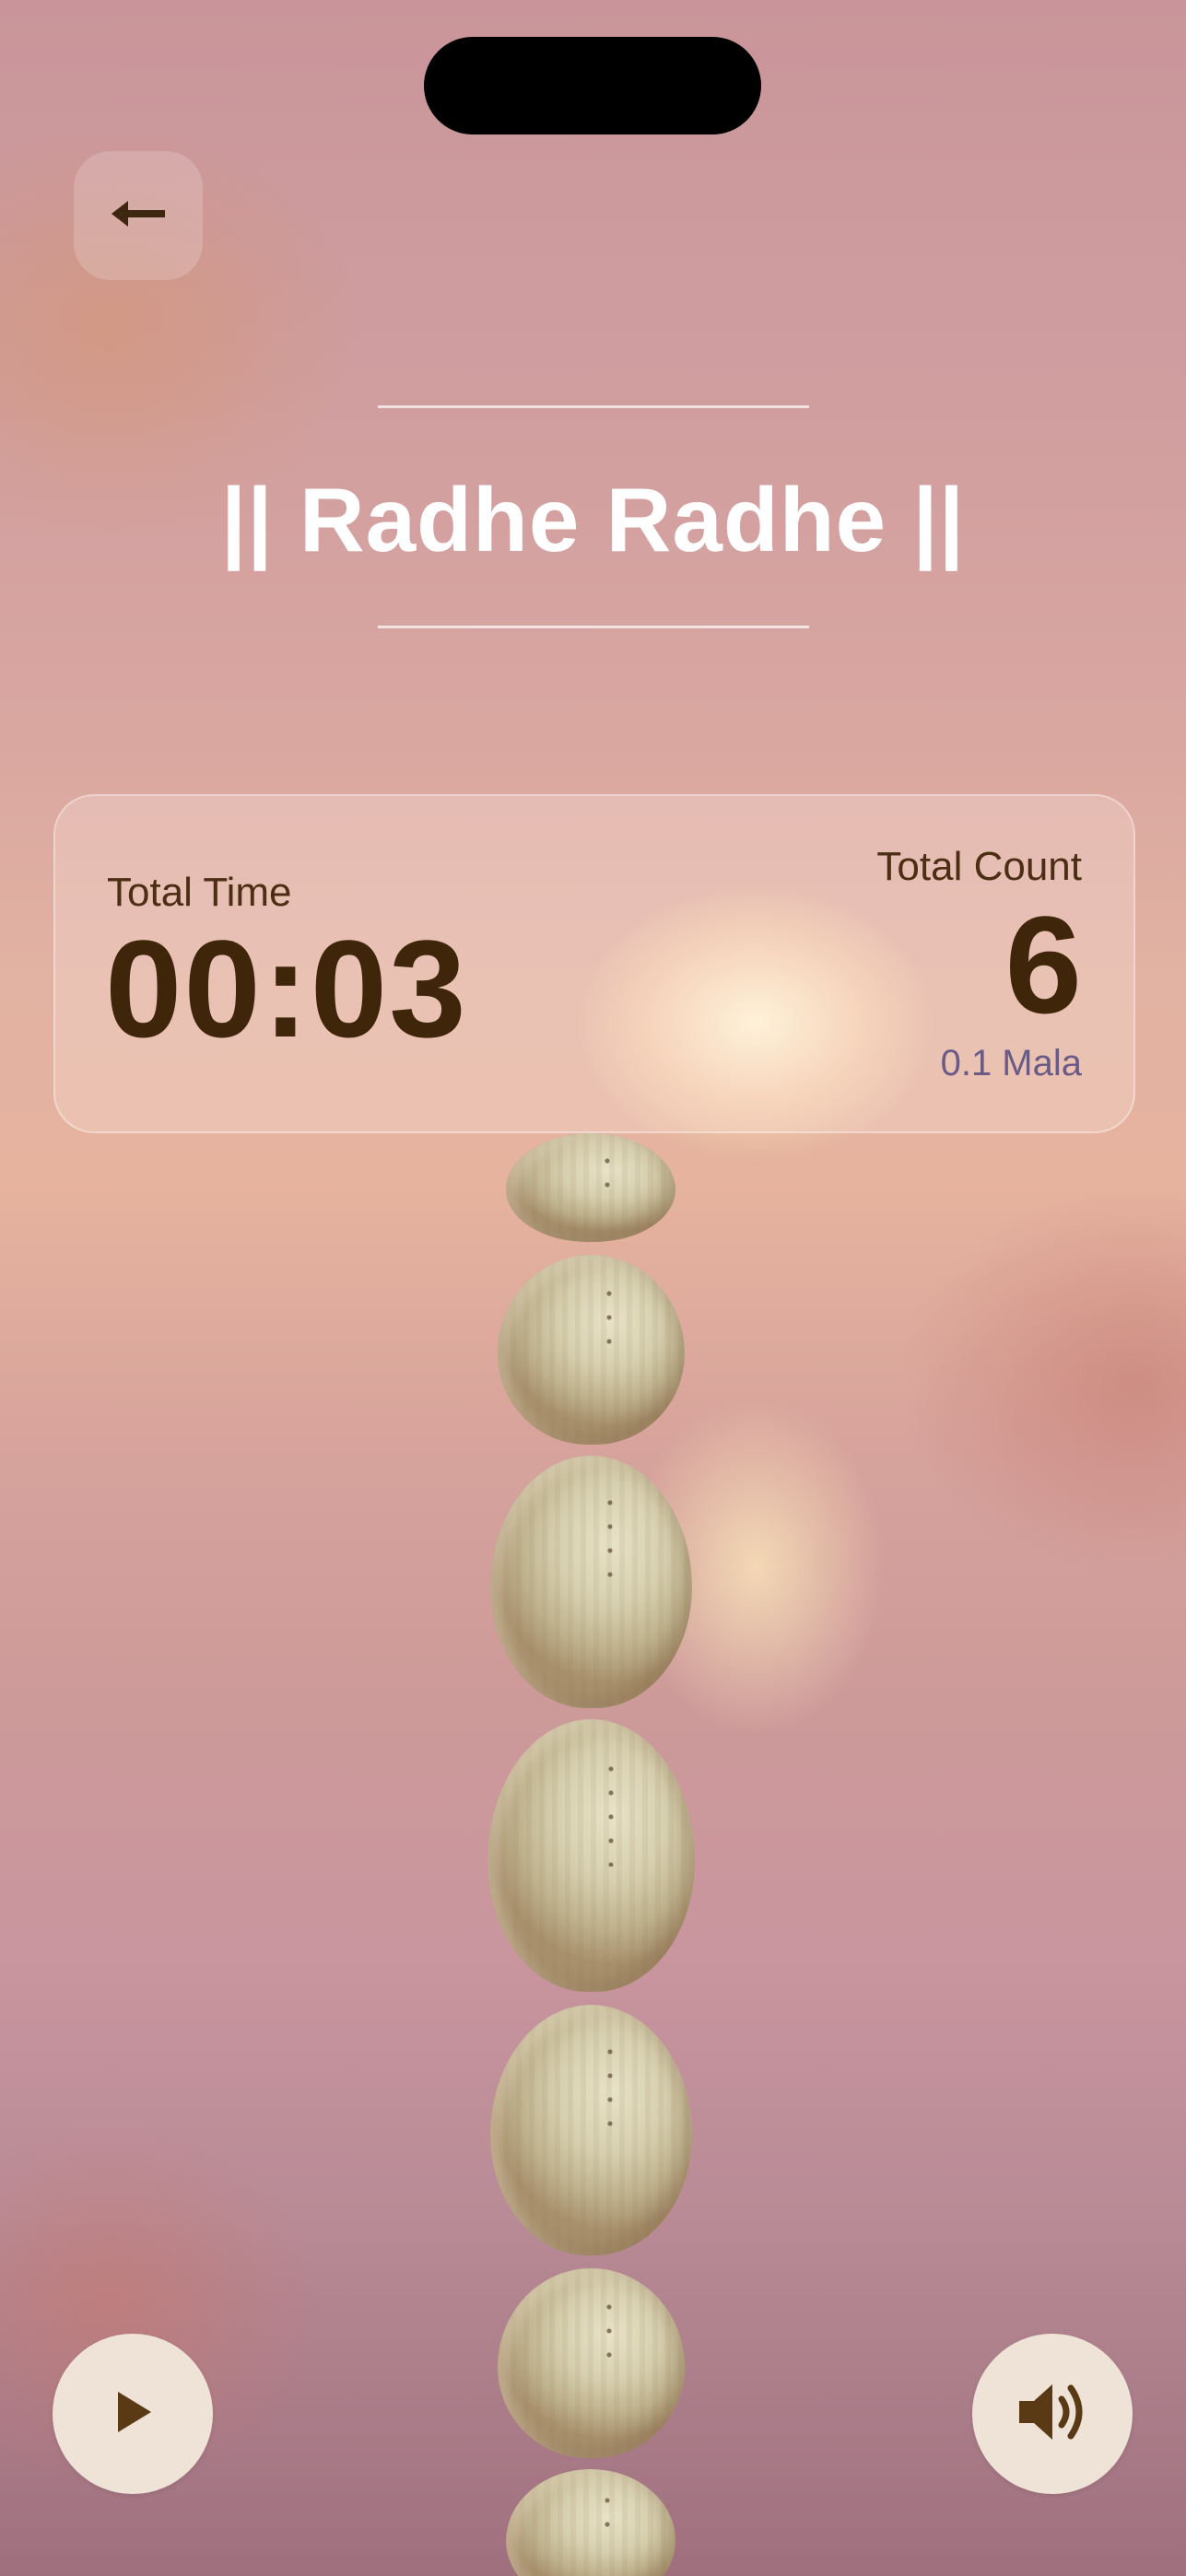  What do you see at coordinates (286, 989) in the screenshot?
I see `total-time-value: 00:03` at bounding box center [286, 989].